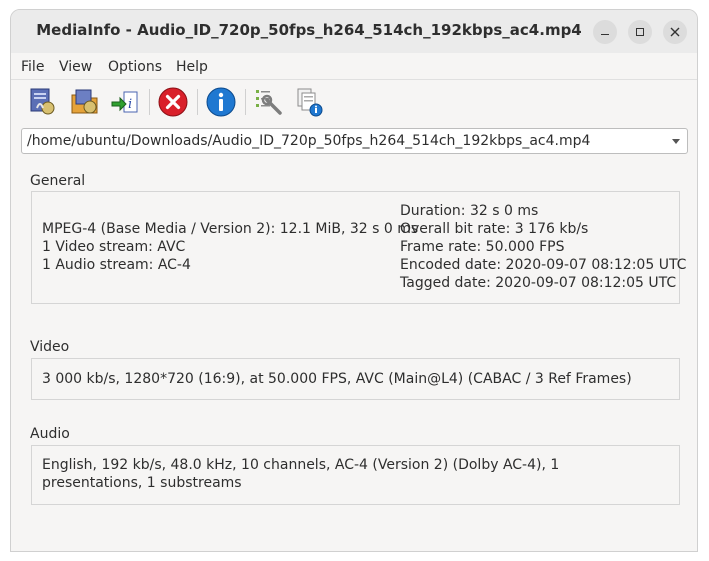 The width and height of the screenshot is (709, 561). Describe the element at coordinates (116, 265) in the screenshot. I see `general-audio-streams: 1 Audio stream: AC-4` at that location.